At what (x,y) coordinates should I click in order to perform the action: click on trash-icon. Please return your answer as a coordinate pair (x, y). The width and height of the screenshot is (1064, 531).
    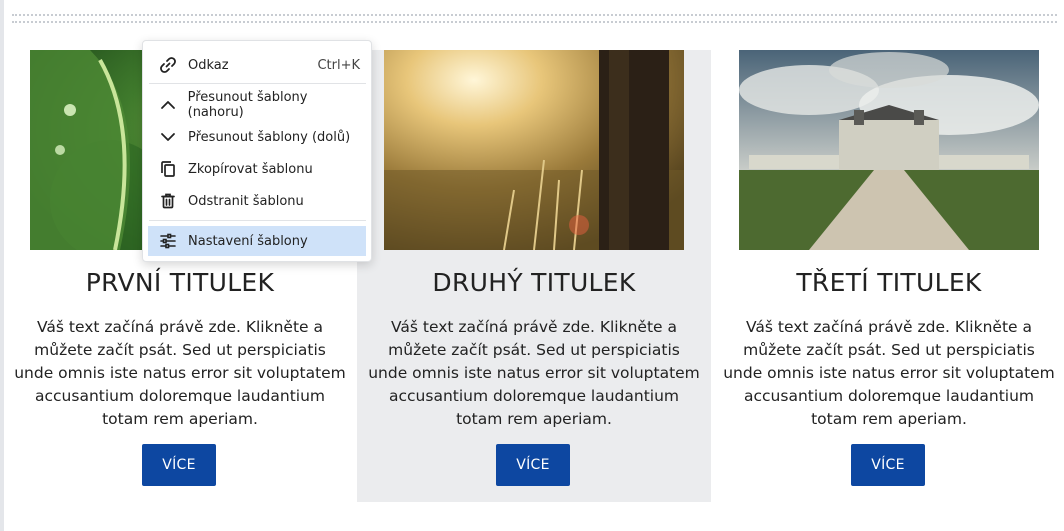
    Looking at the image, I should click on (168, 201).